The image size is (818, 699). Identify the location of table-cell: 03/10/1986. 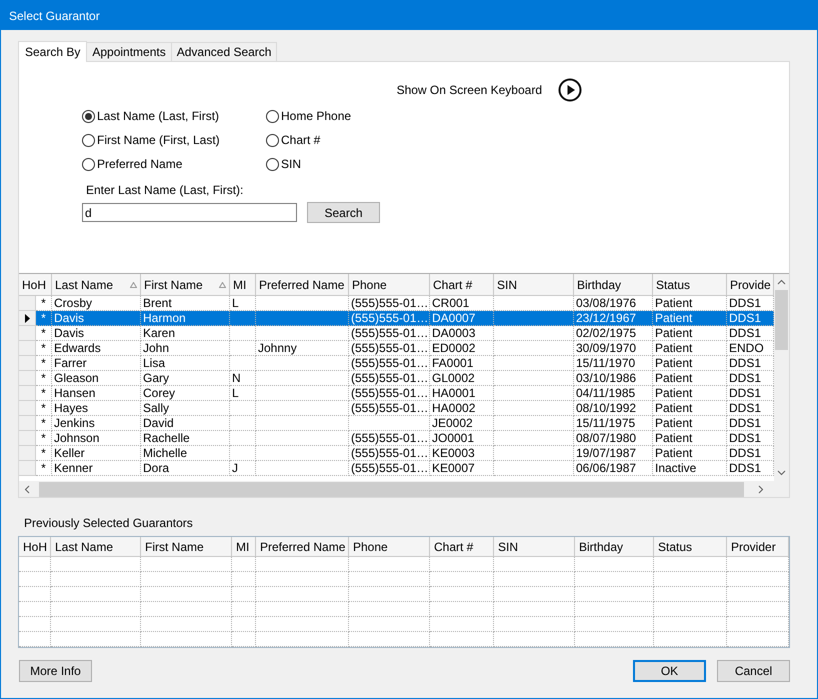
(613, 378).